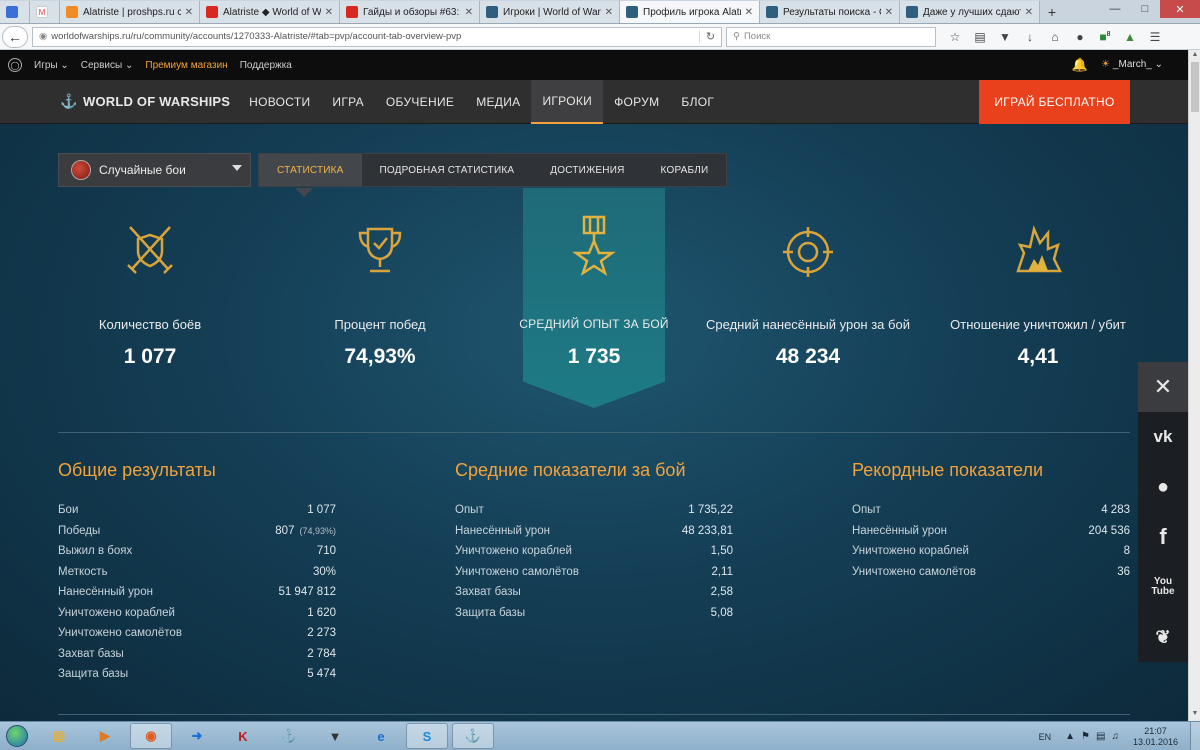  What do you see at coordinates (51, 65) in the screenshot?
I see `games-menu: Игры ⌄` at bounding box center [51, 65].